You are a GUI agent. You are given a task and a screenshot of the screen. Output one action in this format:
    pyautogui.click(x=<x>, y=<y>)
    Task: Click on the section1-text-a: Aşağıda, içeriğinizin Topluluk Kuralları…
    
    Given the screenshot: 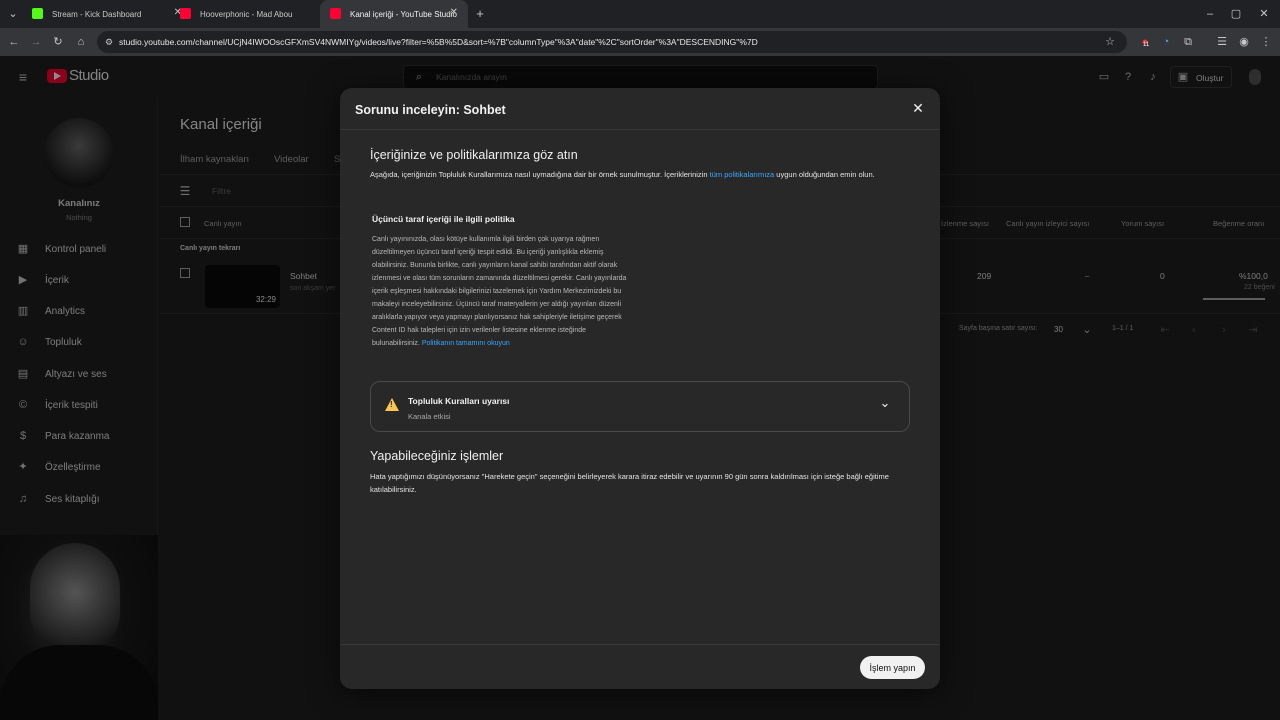 What is the action you would take?
    pyautogui.click(x=540, y=174)
    